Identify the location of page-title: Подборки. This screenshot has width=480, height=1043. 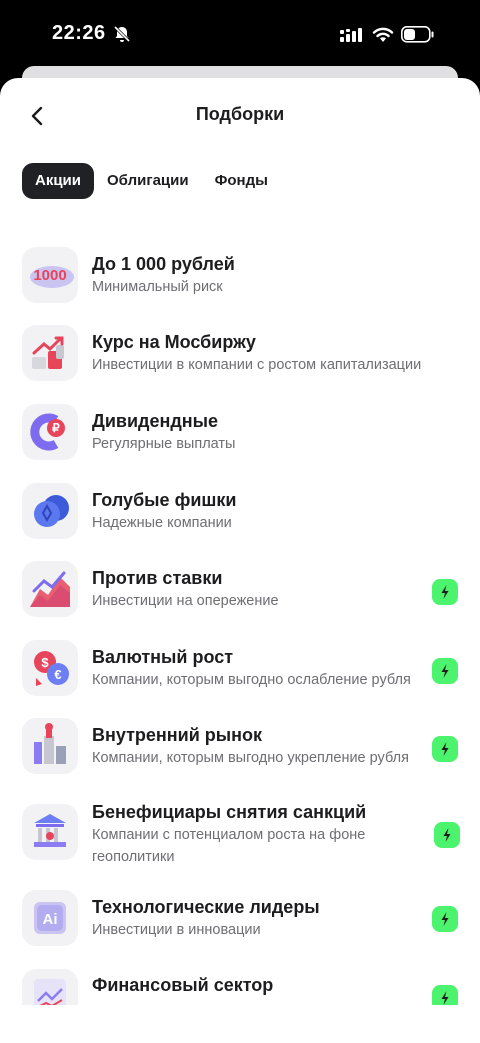
(240, 114).